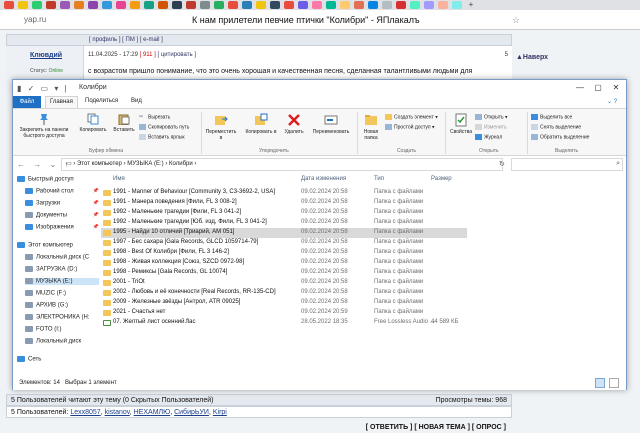  What do you see at coordinates (411, 117) in the screenshot?
I see `new-item-button: Создать элемент ▾` at bounding box center [411, 117].